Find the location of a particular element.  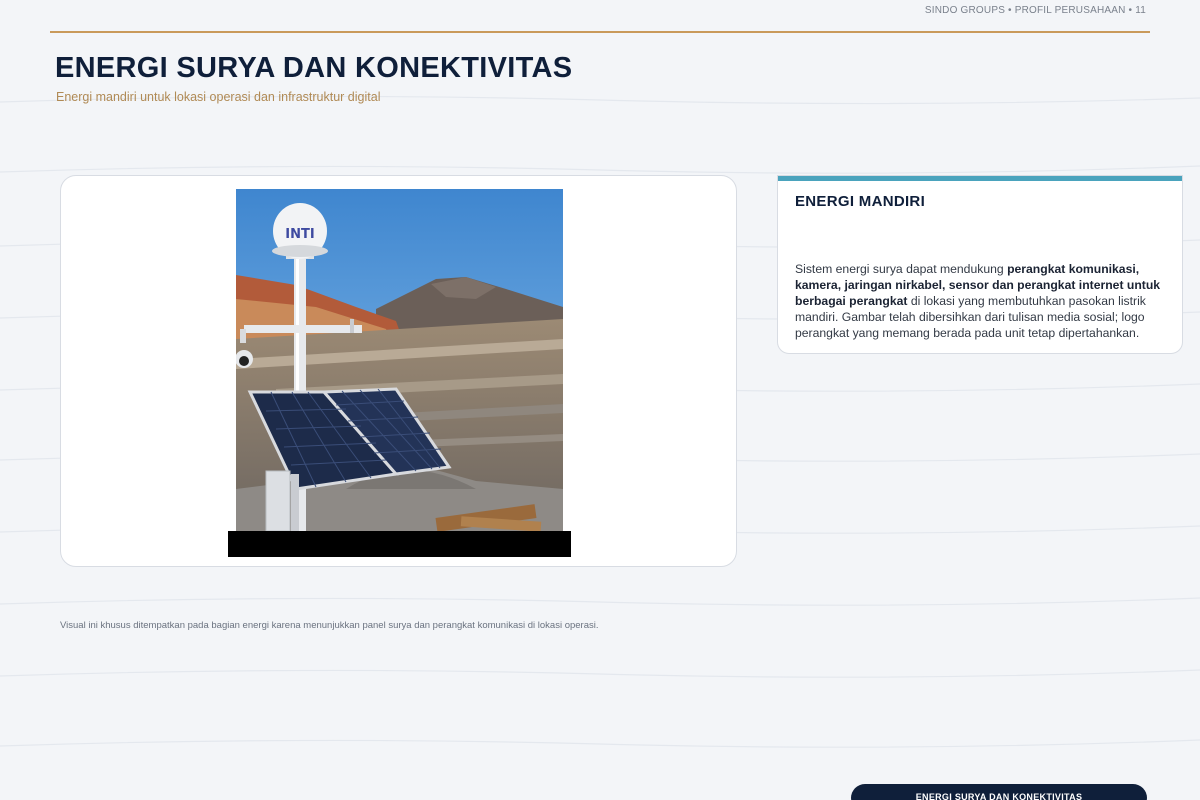

redaction-bar is located at coordinates (399, 544).